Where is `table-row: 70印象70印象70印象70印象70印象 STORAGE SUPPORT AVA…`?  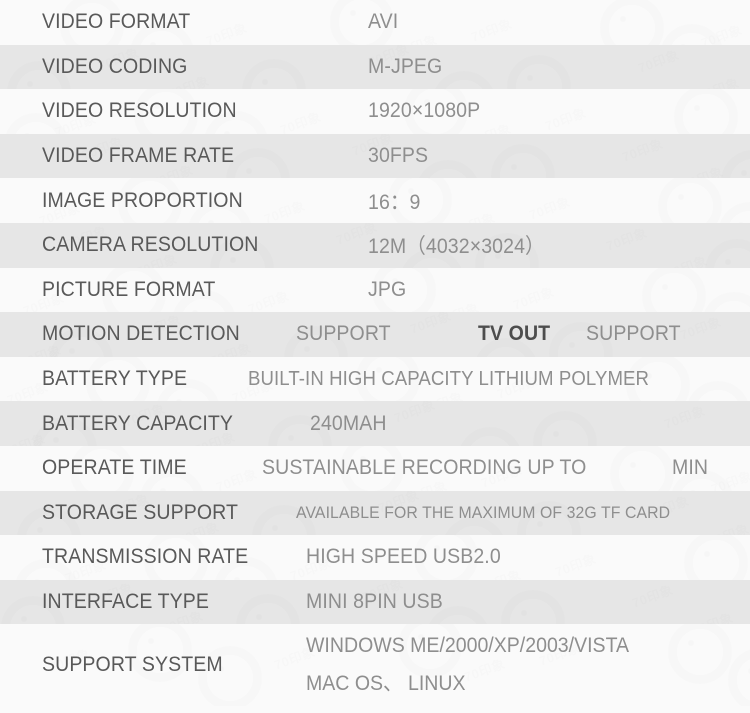 table-row: 70印象70印象70印象70印象70印象 STORAGE SUPPORT AVA… is located at coordinates (375, 513).